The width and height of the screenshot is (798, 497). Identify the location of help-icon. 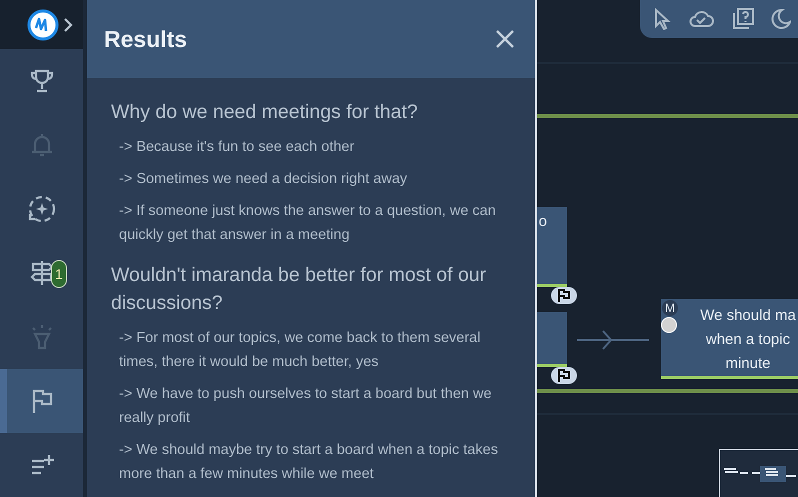
(743, 19).